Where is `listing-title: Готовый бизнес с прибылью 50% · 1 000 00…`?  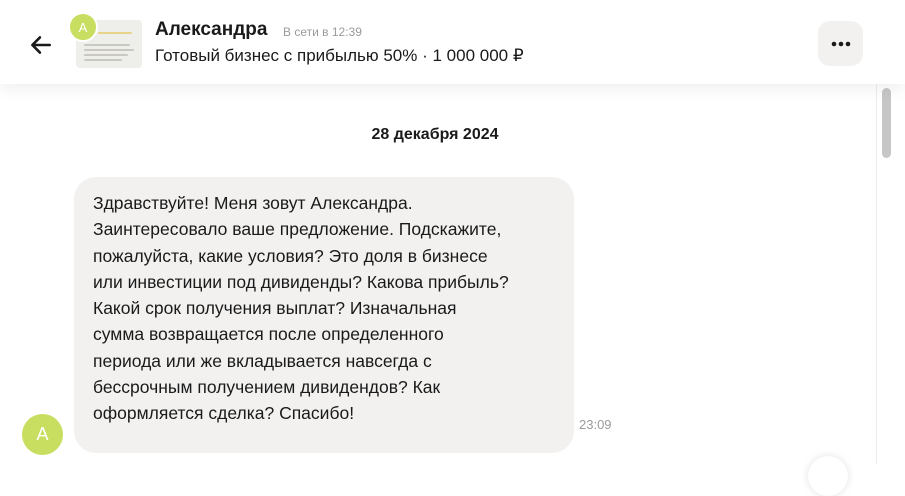 listing-title: Готовый бизнес с прибылью 50% · 1 000 00… is located at coordinates (339, 56).